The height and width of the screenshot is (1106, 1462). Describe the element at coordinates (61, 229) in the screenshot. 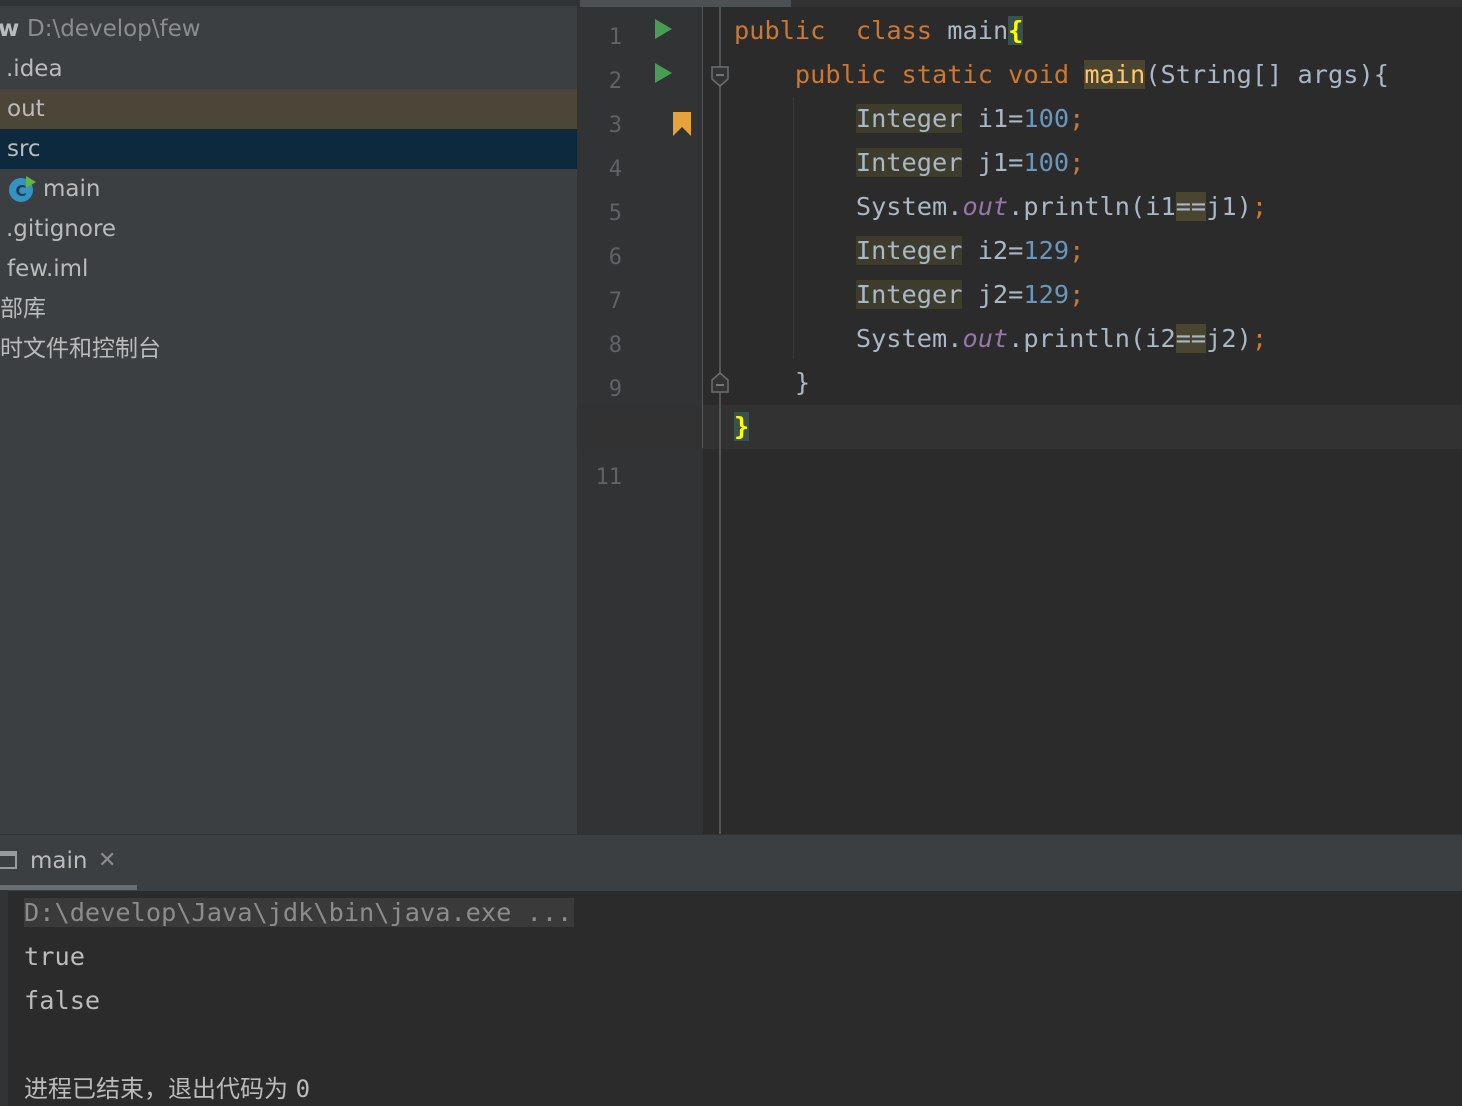

I see `tree-item-label: .gitignore` at that location.